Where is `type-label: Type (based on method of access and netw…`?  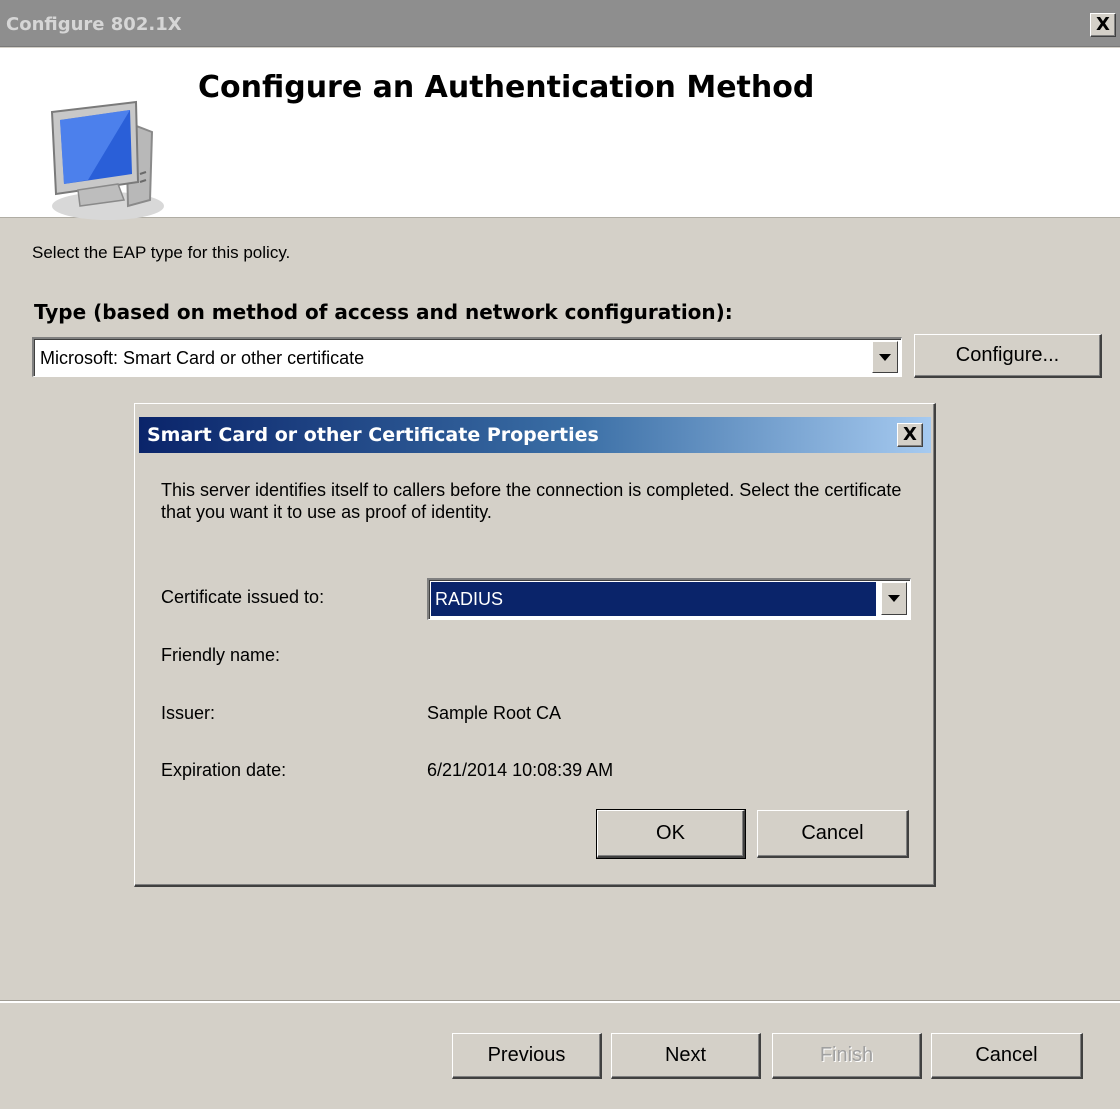
type-label: Type (based on method of access and netw… is located at coordinates (383, 312).